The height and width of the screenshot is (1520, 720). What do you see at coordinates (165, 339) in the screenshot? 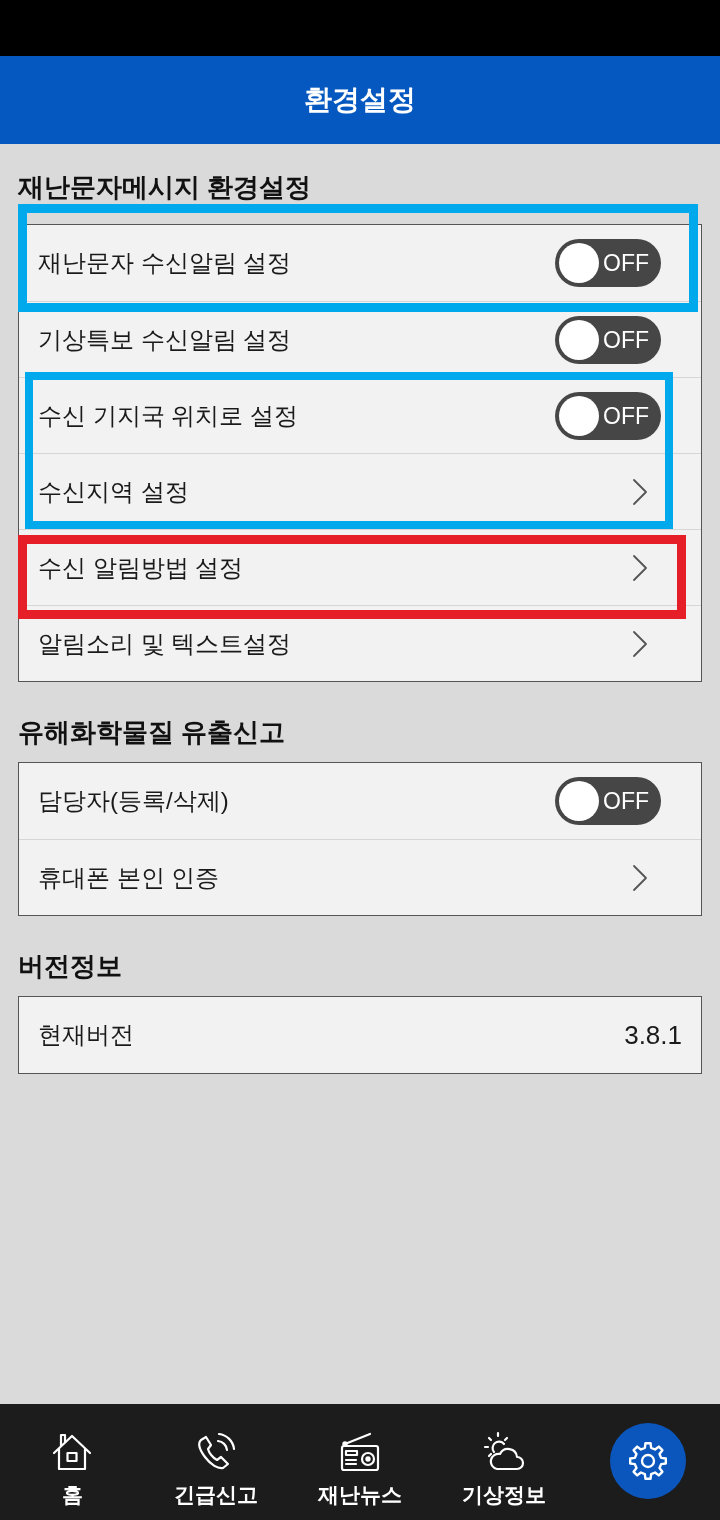
I see `setting-label: 기상특보 수신알림 설정` at bounding box center [165, 339].